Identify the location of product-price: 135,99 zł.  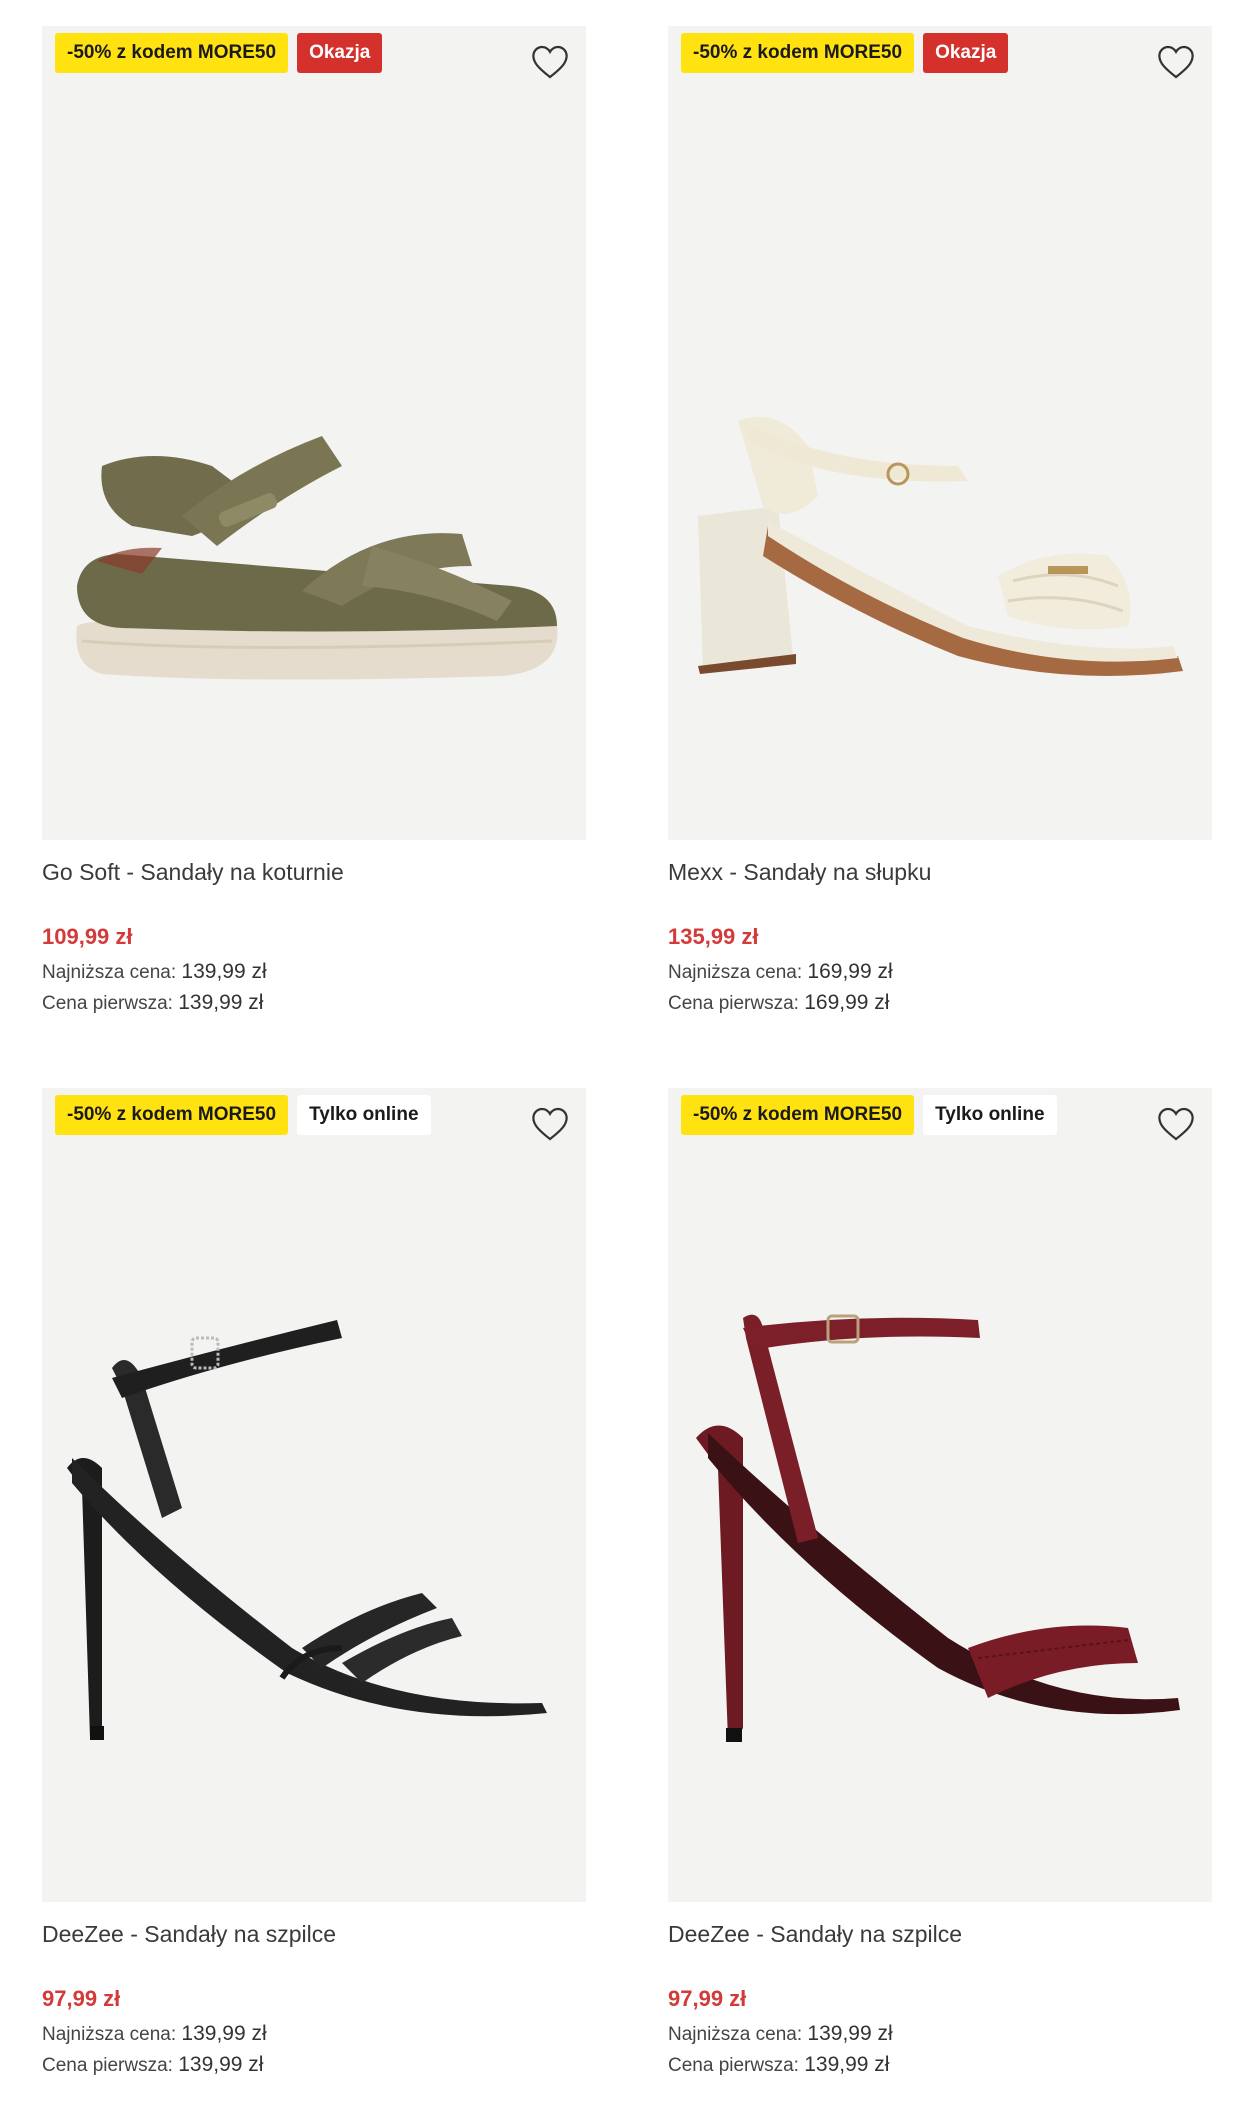
(713, 936).